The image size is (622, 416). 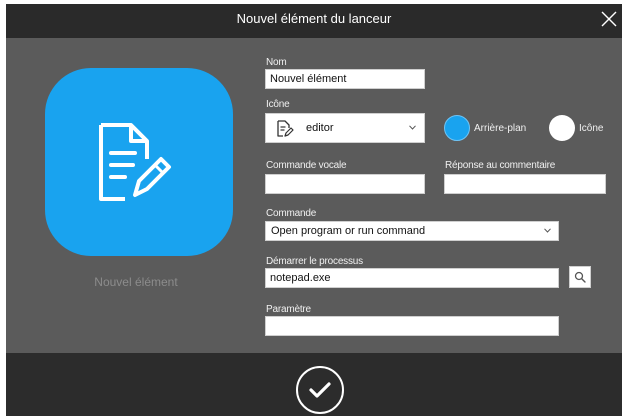 What do you see at coordinates (291, 213) in the screenshot?
I see `command-label: Commande` at bounding box center [291, 213].